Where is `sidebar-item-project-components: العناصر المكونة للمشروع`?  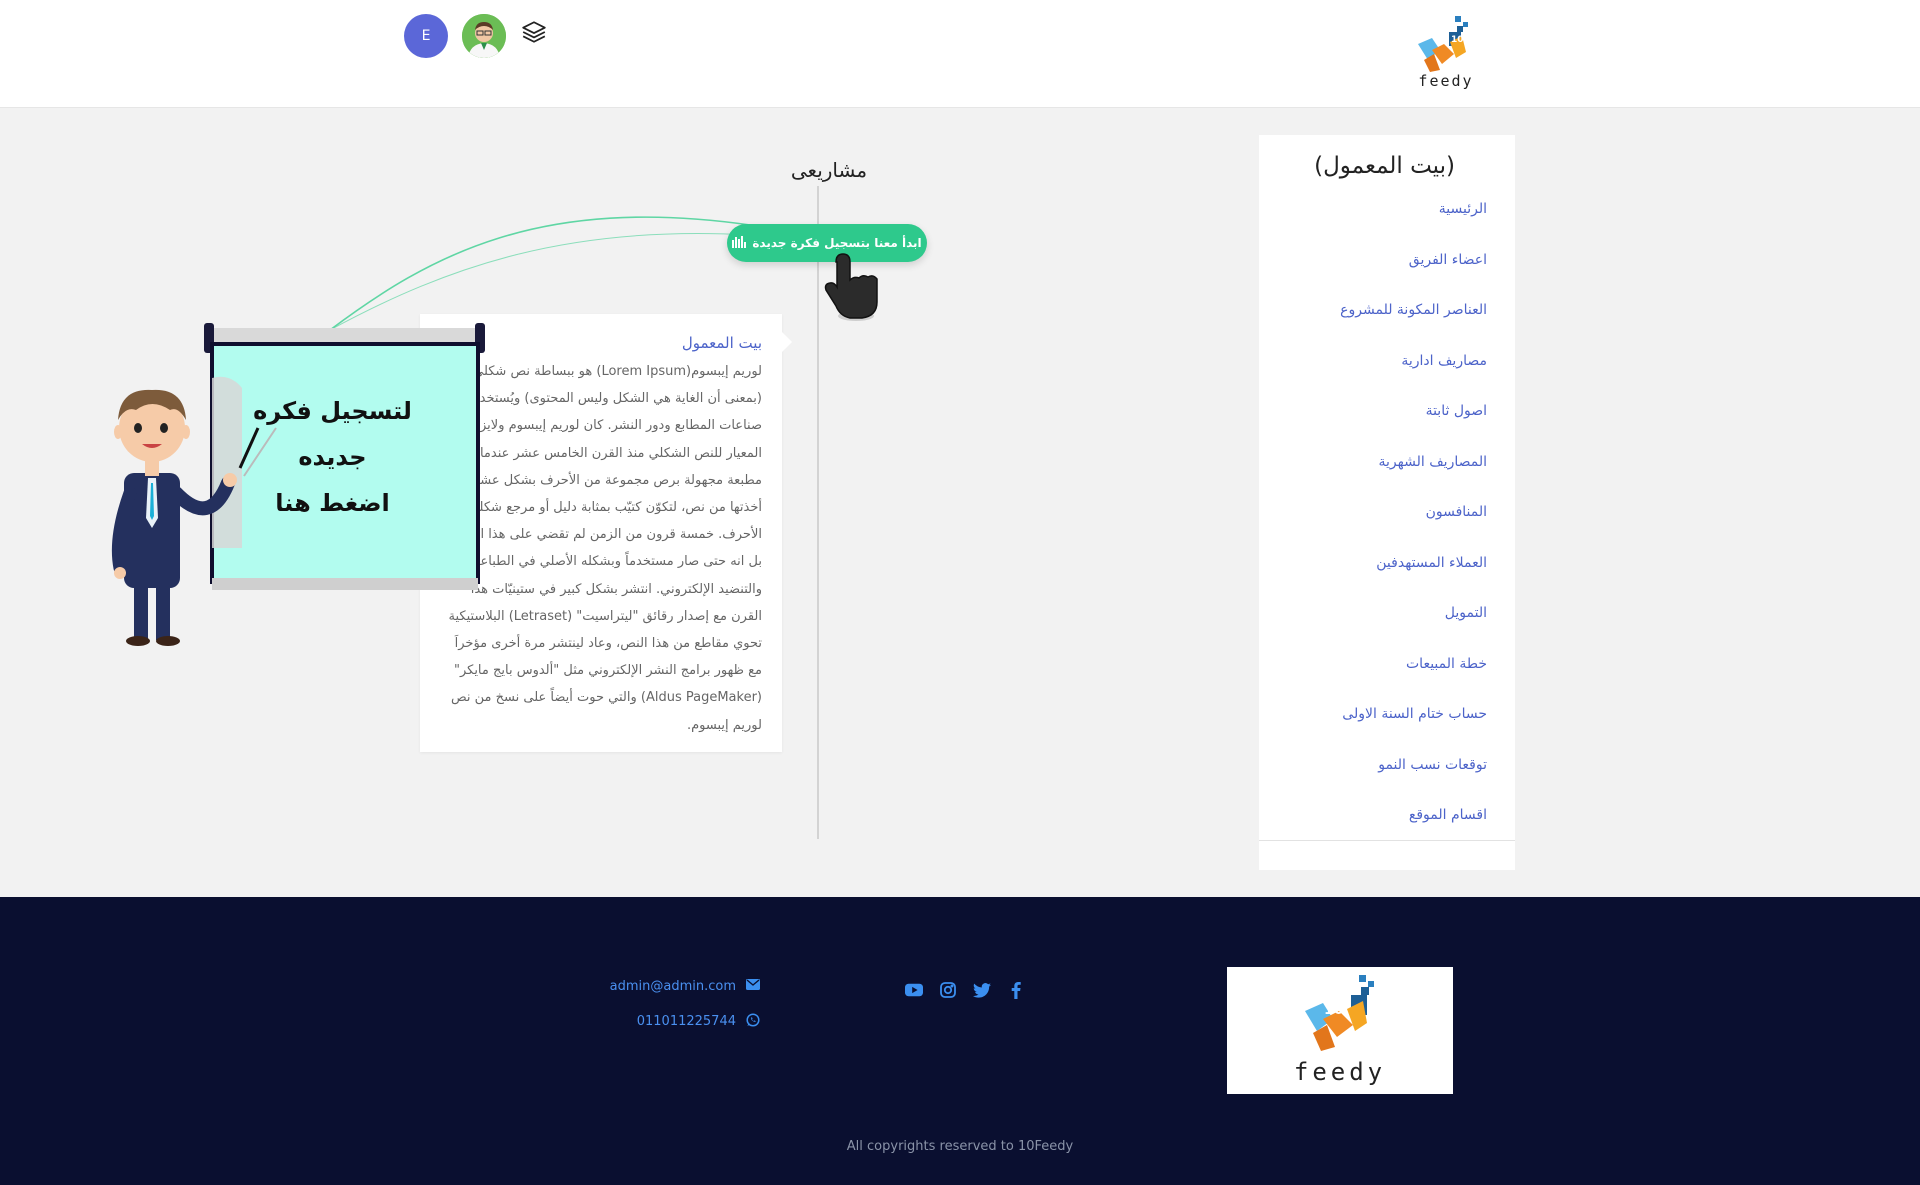 sidebar-item-project-components: العناصر المكونة للمشروع is located at coordinates (1413, 327).